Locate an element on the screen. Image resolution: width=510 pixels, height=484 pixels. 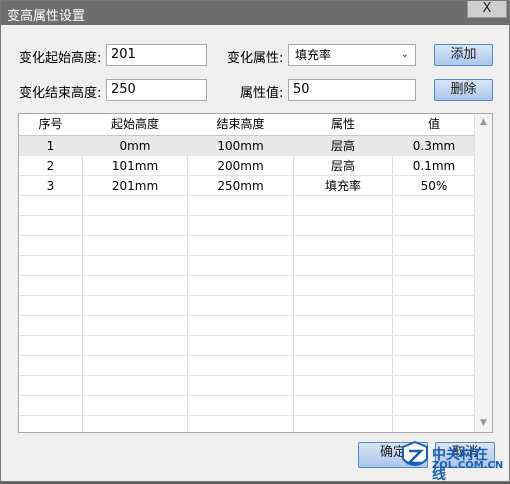
column-header-attribute: 属性 is located at coordinates (343, 124).